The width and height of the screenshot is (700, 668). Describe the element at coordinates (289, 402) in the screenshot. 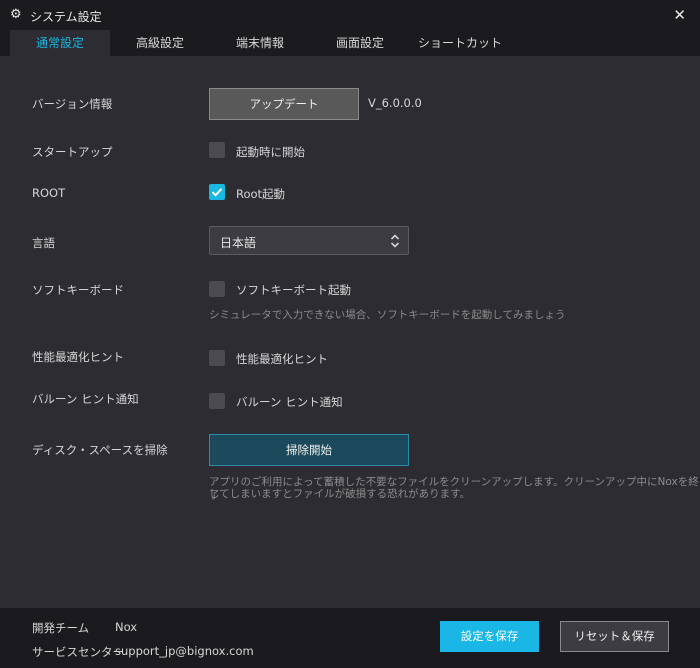

I see `balloon-checkbox-label: バルーン ヒント通知` at that location.